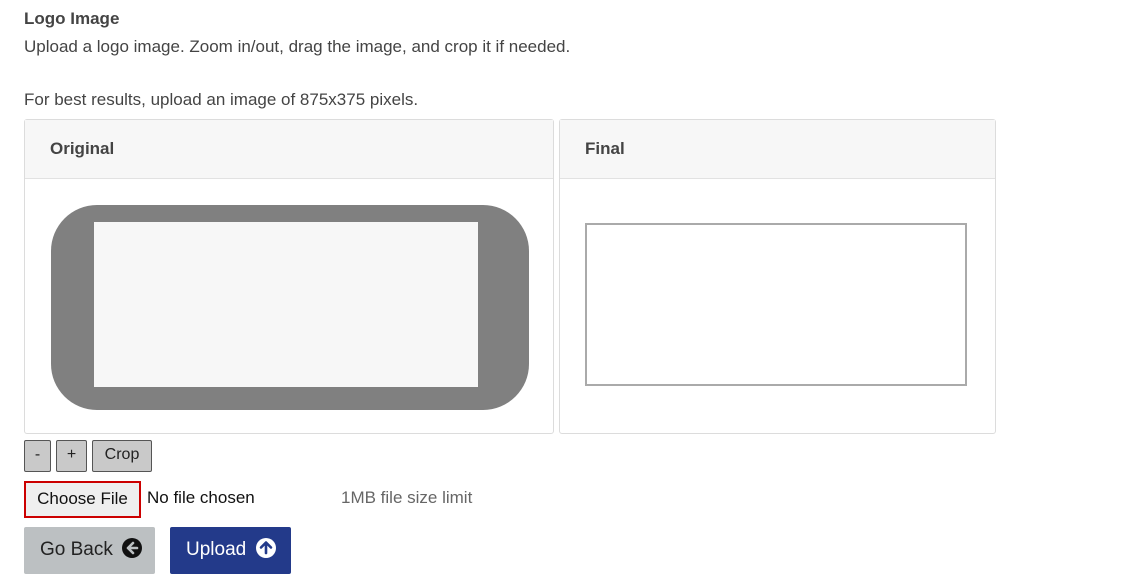  What do you see at coordinates (407, 497) in the screenshot?
I see `file-size-limit: 1MB file size limit` at bounding box center [407, 497].